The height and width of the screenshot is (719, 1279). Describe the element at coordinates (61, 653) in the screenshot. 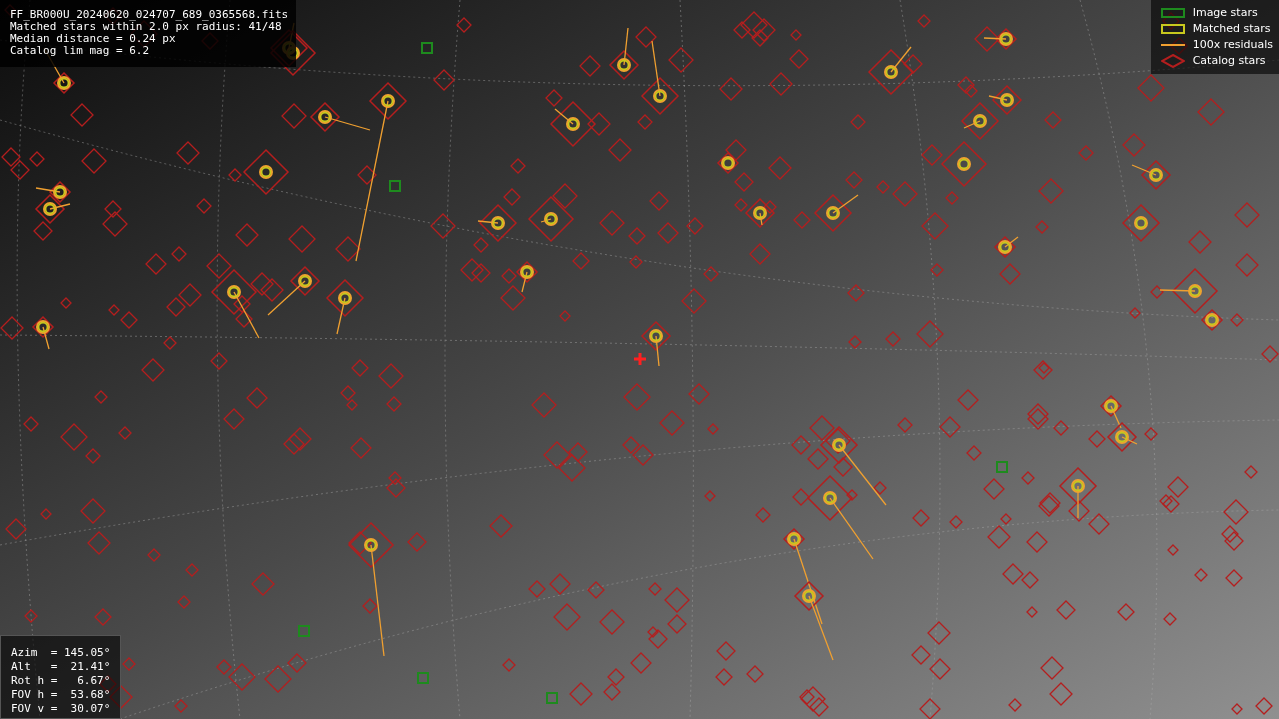

I see `pointing-line: Azim = 145.05°` at that location.